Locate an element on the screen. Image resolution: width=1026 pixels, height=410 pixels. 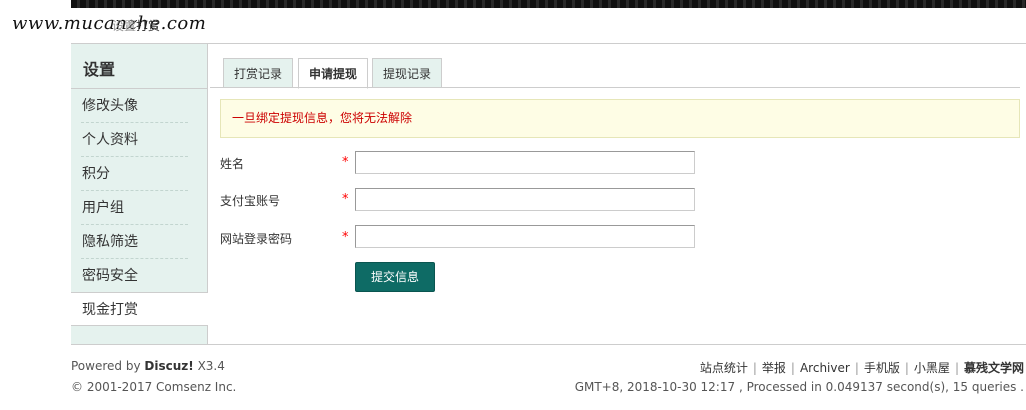
sidebar-item-label: 密码安全 is located at coordinates (110, 276).